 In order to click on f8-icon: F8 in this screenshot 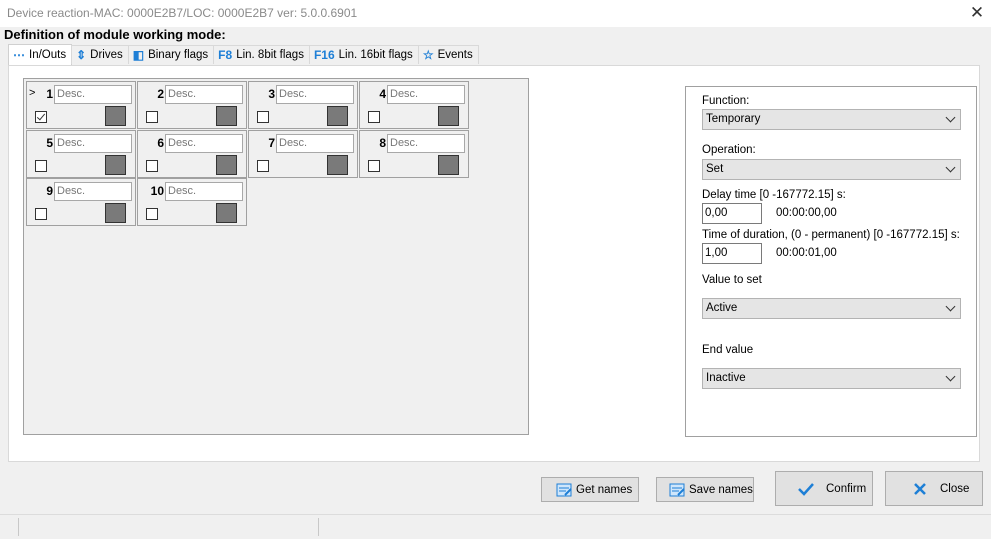, I will do `click(225, 55)`.